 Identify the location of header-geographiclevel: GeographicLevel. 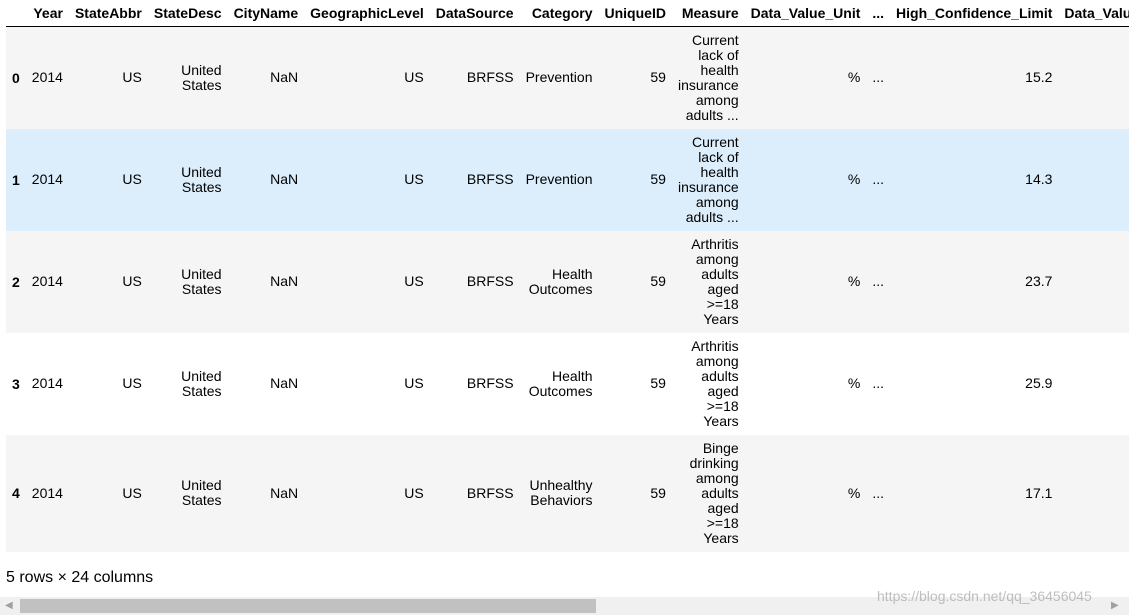
(367, 13).